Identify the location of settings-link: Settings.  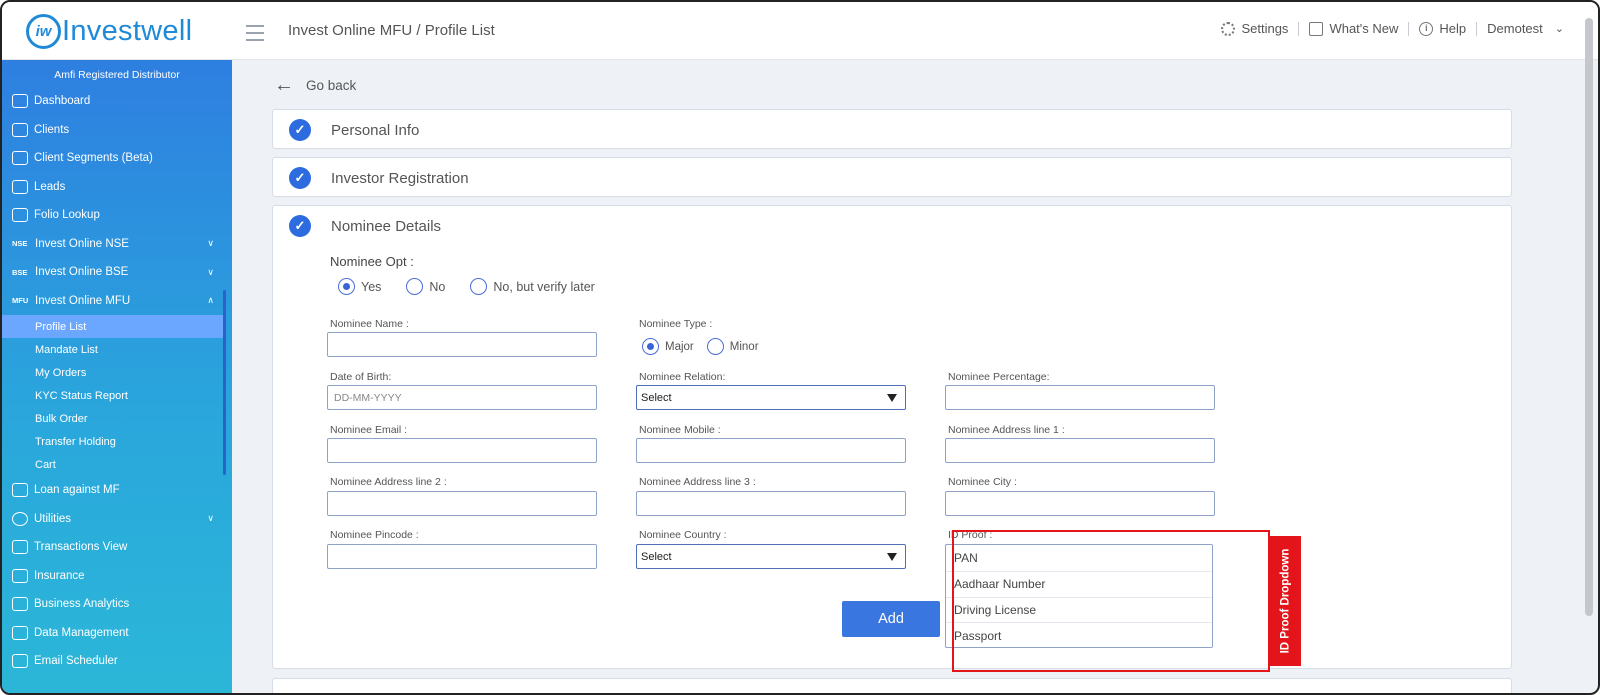
(1254, 28).